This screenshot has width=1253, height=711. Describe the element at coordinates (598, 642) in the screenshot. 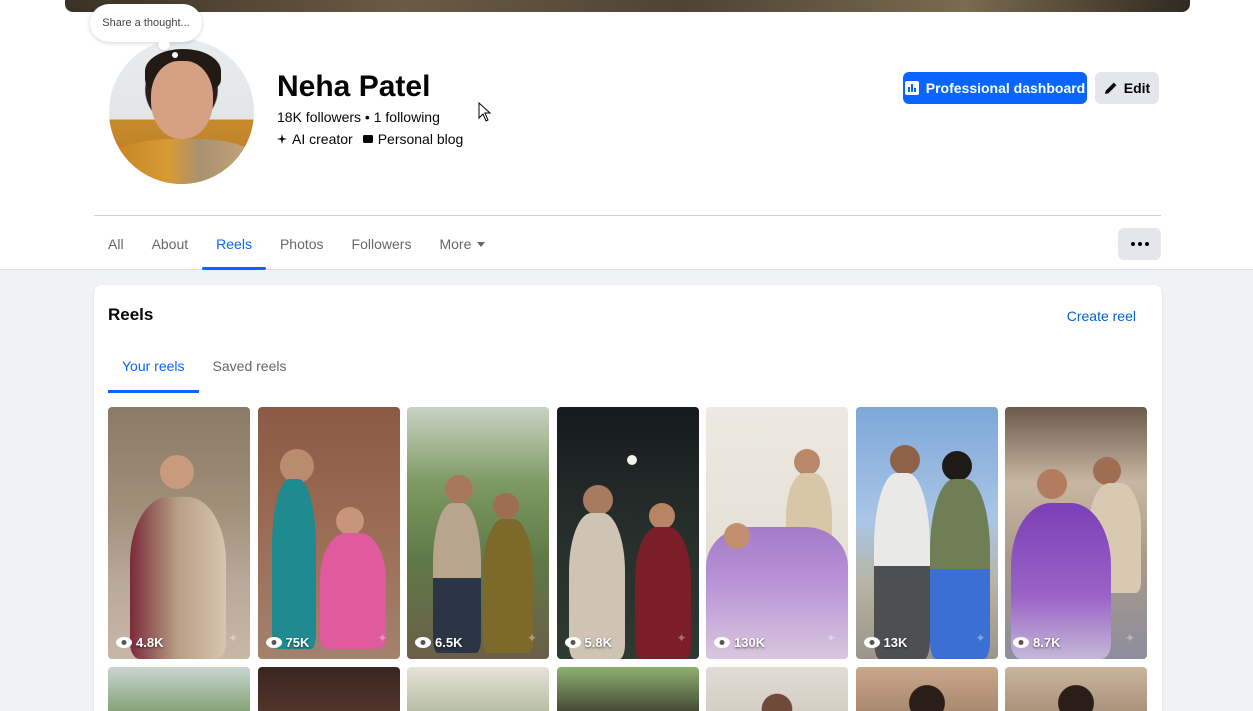

I see `views-count: 5.8K` at that location.